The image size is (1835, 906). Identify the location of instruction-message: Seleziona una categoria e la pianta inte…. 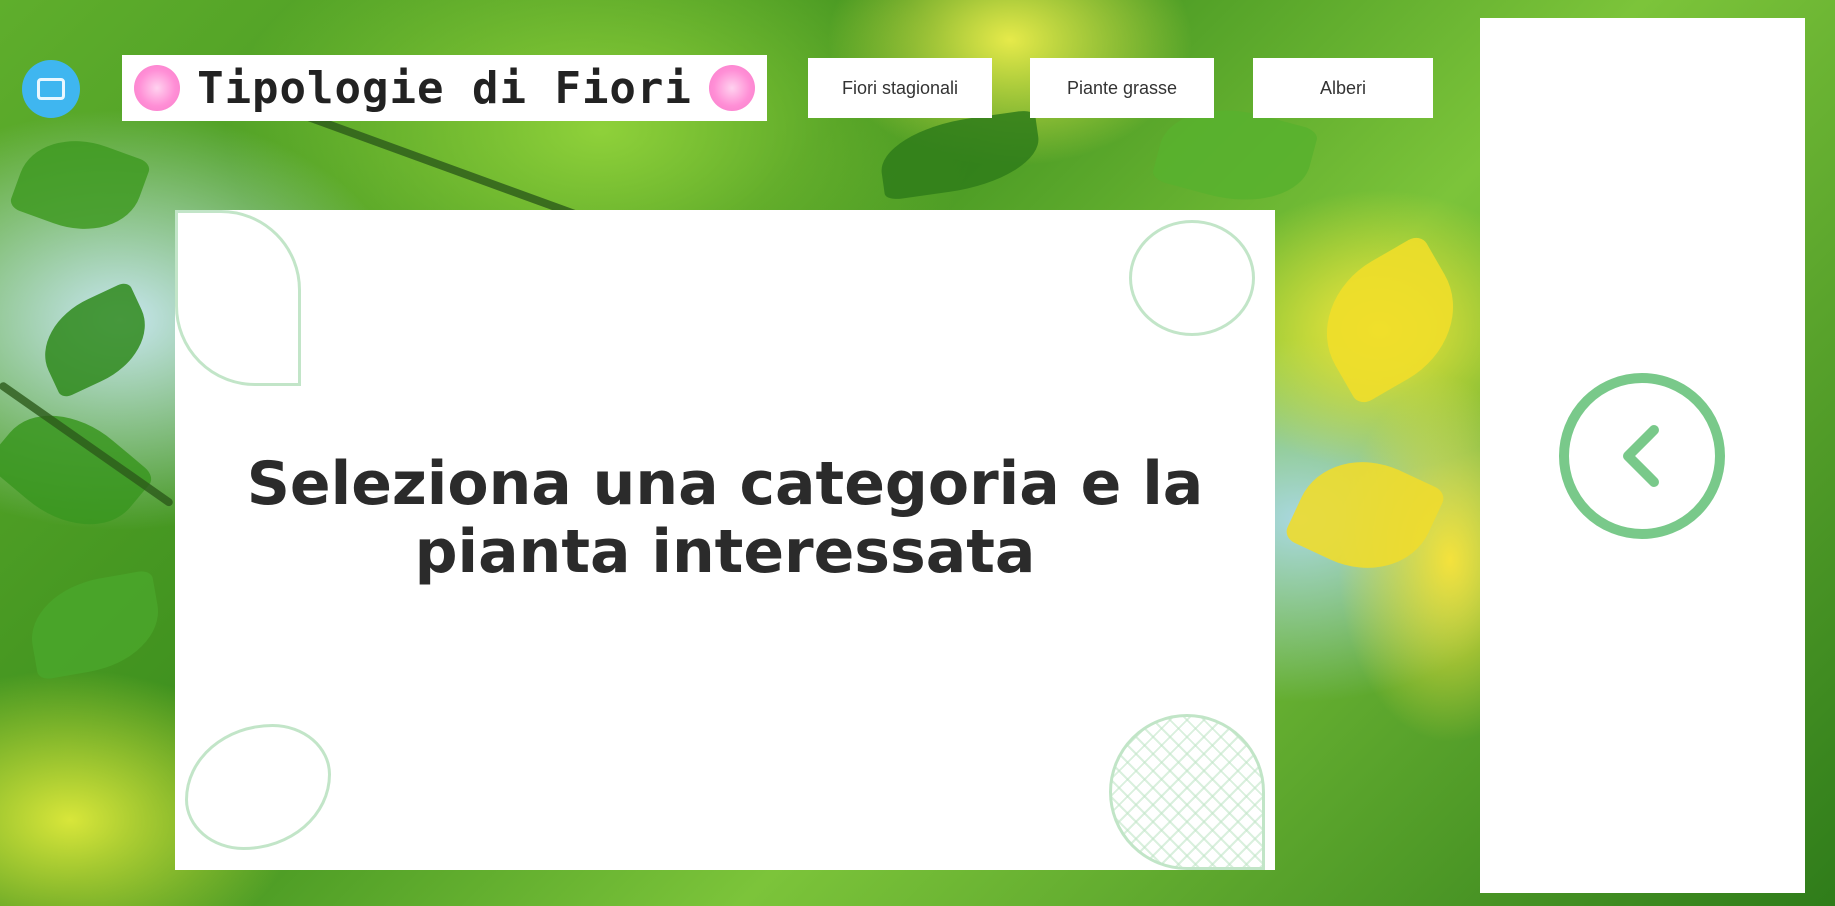
(725, 518).